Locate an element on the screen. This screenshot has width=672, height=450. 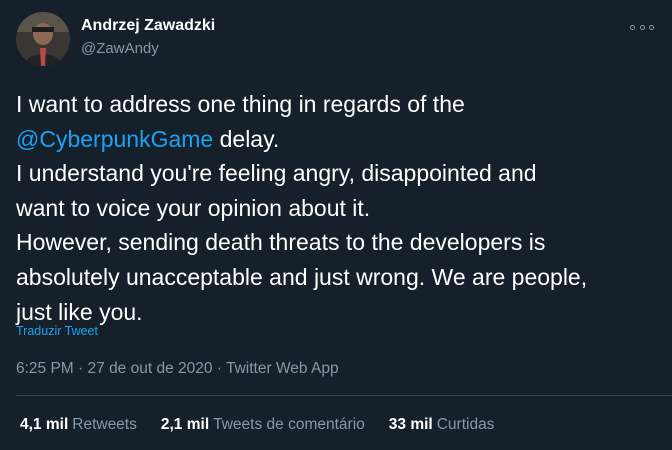
tweet-line: @CyberpunkGame delay. is located at coordinates (341, 139).